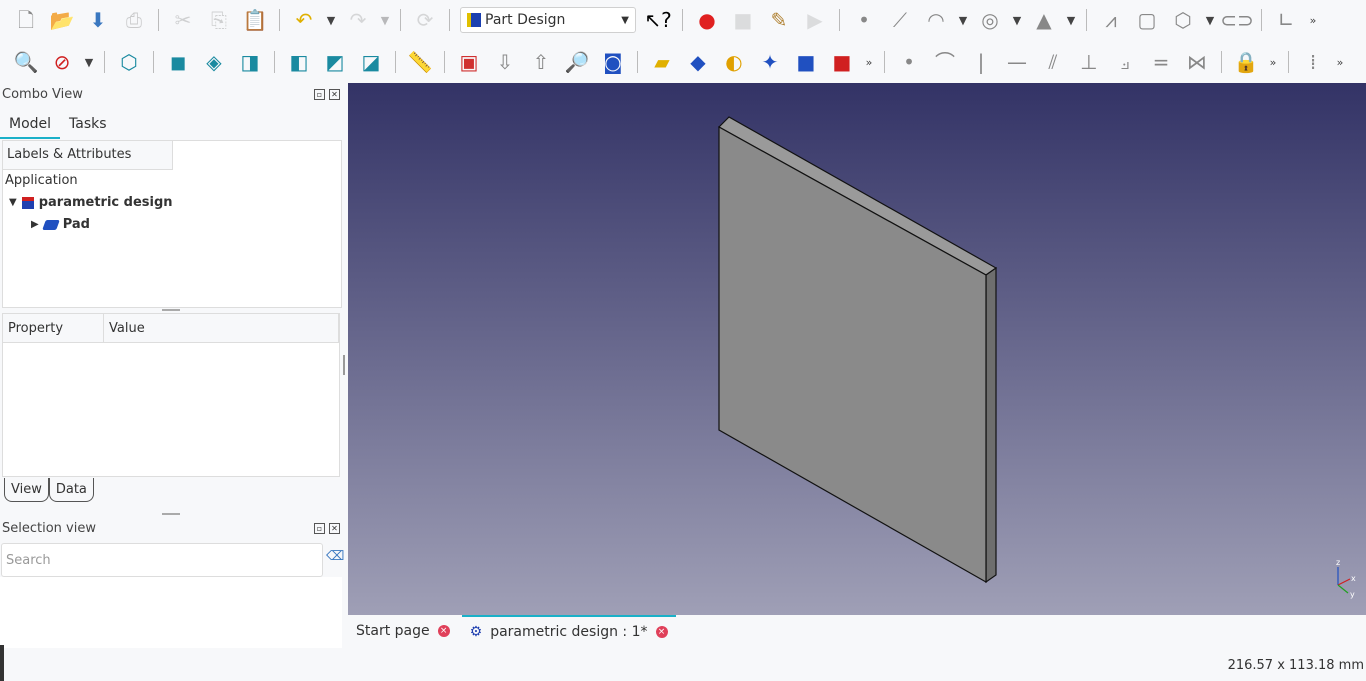 The image size is (1366, 681). Describe the element at coordinates (403, 631) in the screenshot. I see `tab-start-page: Start page ×` at that location.